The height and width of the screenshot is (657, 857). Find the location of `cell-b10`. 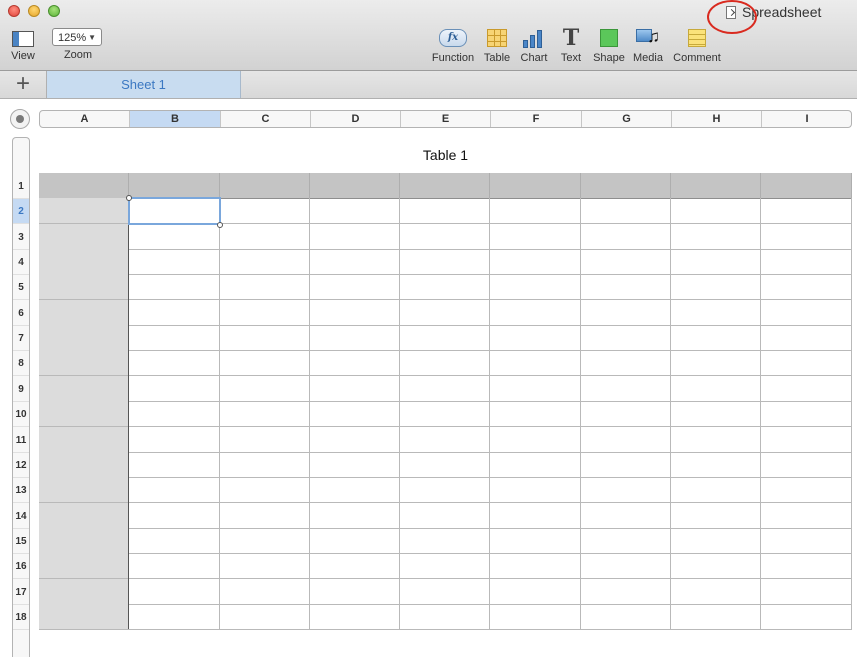

cell-b10 is located at coordinates (174, 414).